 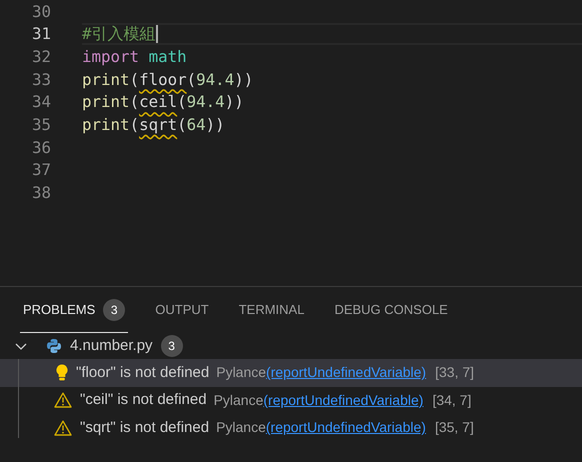 What do you see at coordinates (158, 102) in the screenshot?
I see `unresolved-name: ceil` at bounding box center [158, 102].